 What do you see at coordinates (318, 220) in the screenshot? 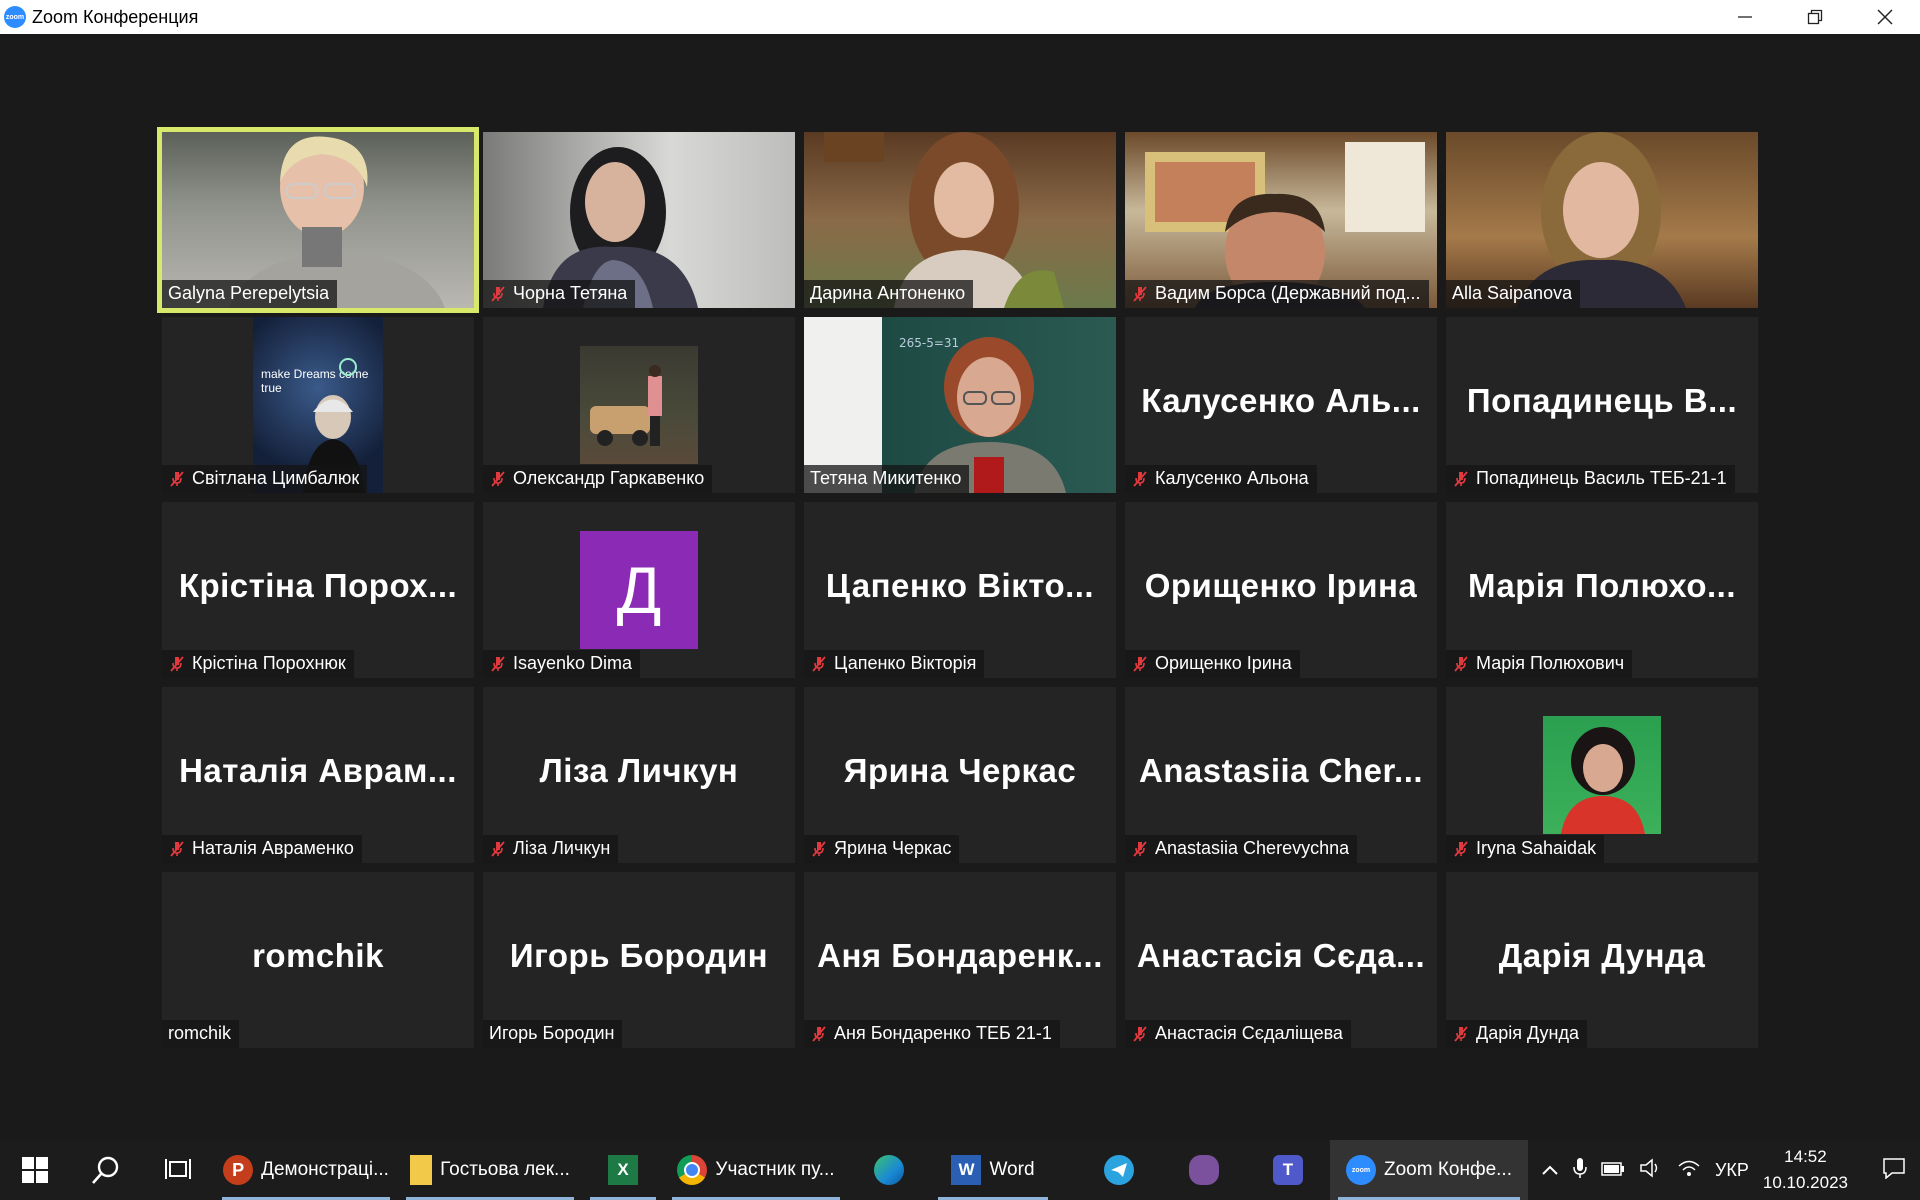
I see `participant-tile: Galyna Perepelytsia` at bounding box center [318, 220].